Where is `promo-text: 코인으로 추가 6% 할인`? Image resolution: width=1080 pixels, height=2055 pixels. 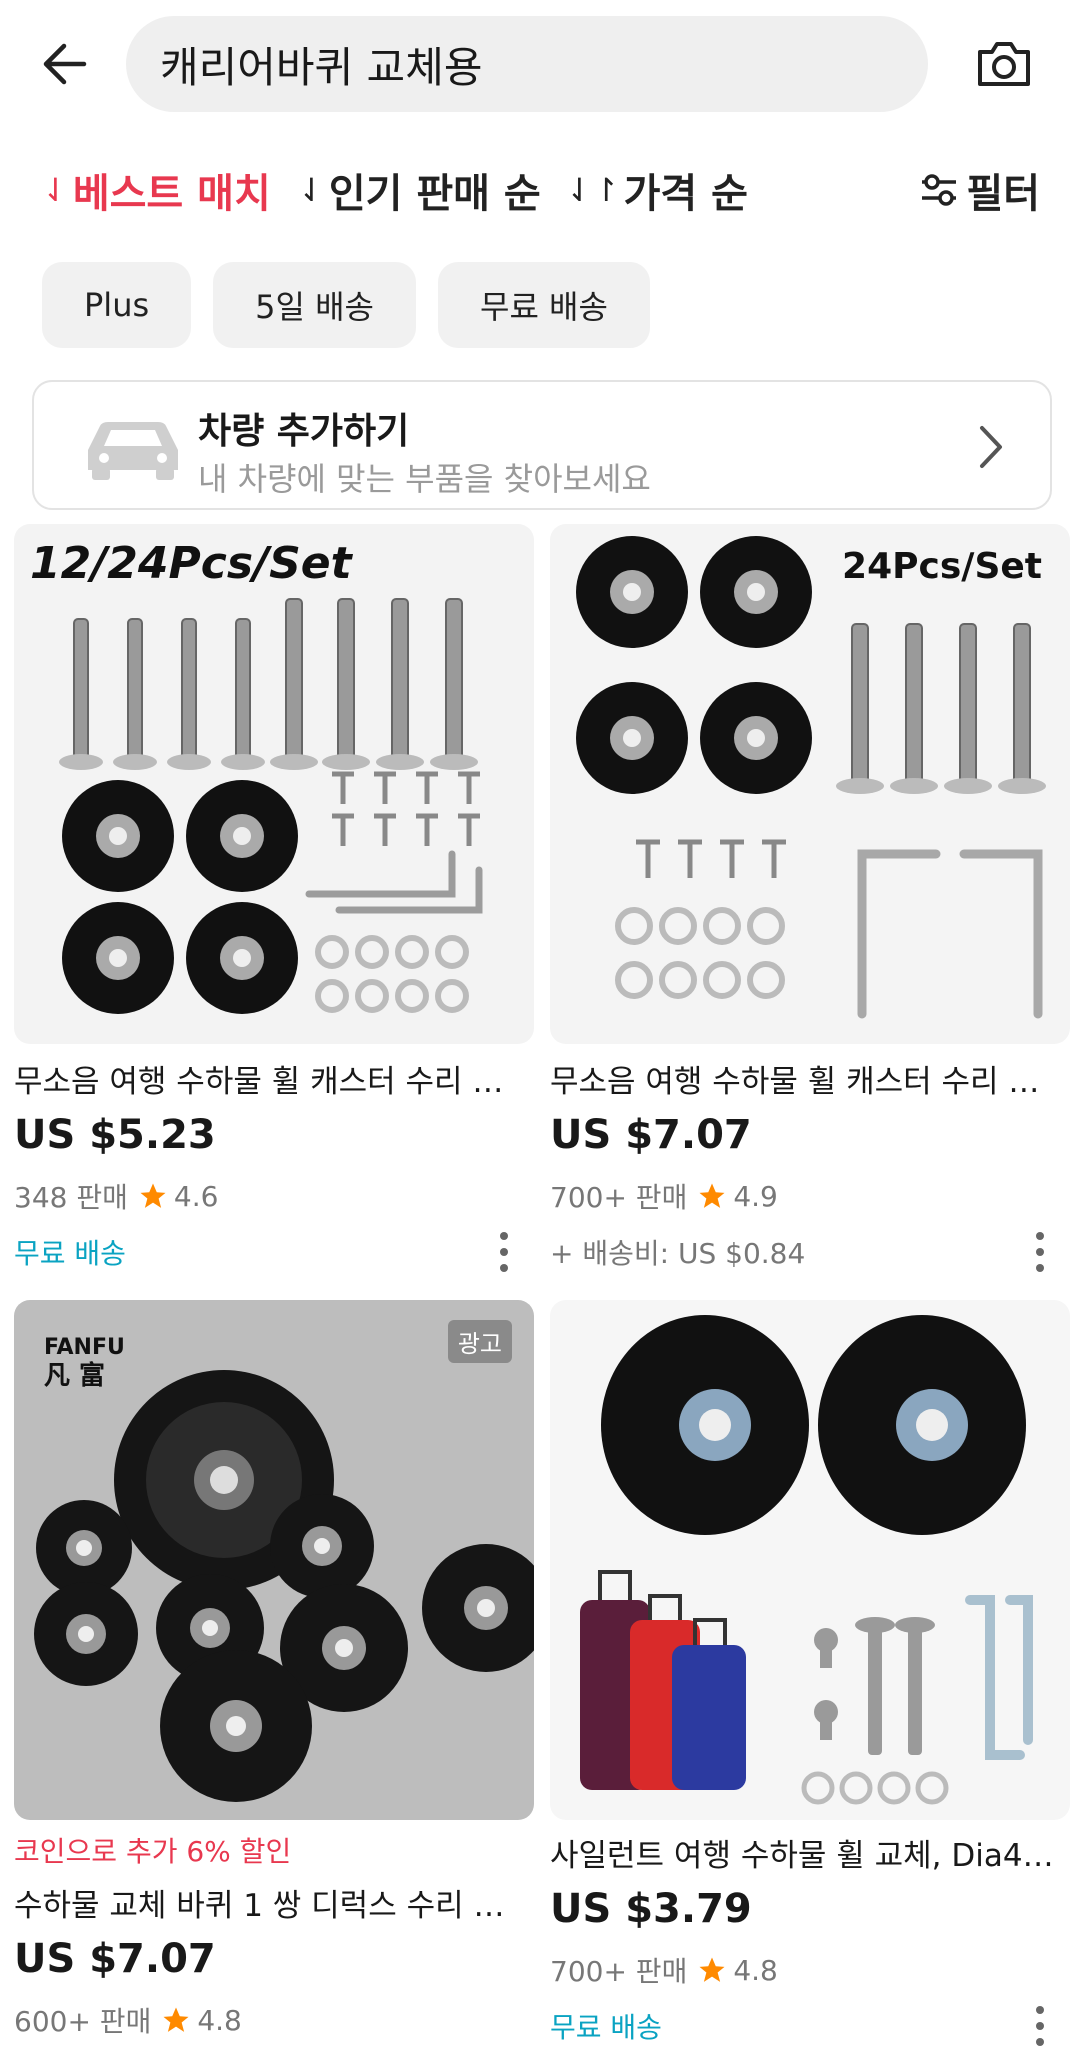
promo-text: 코인으로 추가 6% 할인 is located at coordinates (153, 1851).